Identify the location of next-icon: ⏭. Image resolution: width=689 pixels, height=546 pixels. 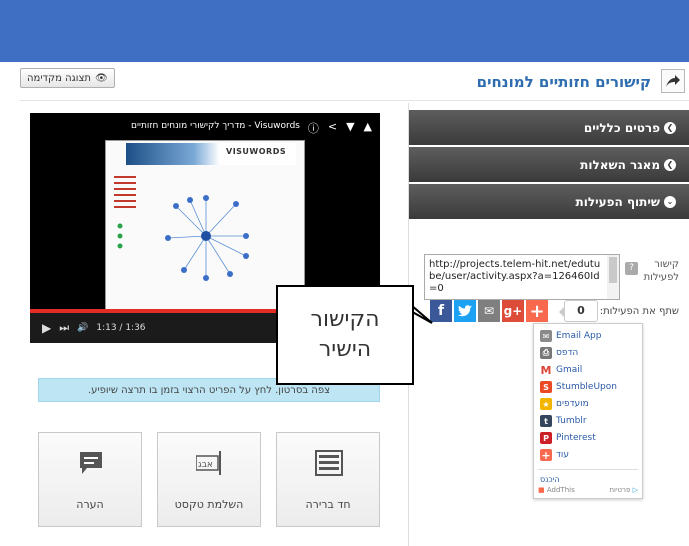
(64, 328).